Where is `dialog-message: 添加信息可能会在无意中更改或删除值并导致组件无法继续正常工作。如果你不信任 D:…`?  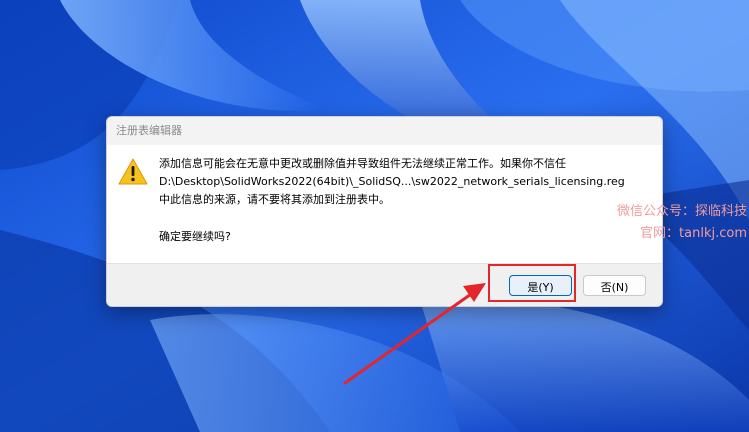 dialog-message: 添加信息可能会在无意中更改或删除值并导致组件无法继续正常工作。如果你不信任 D:… is located at coordinates (406, 182).